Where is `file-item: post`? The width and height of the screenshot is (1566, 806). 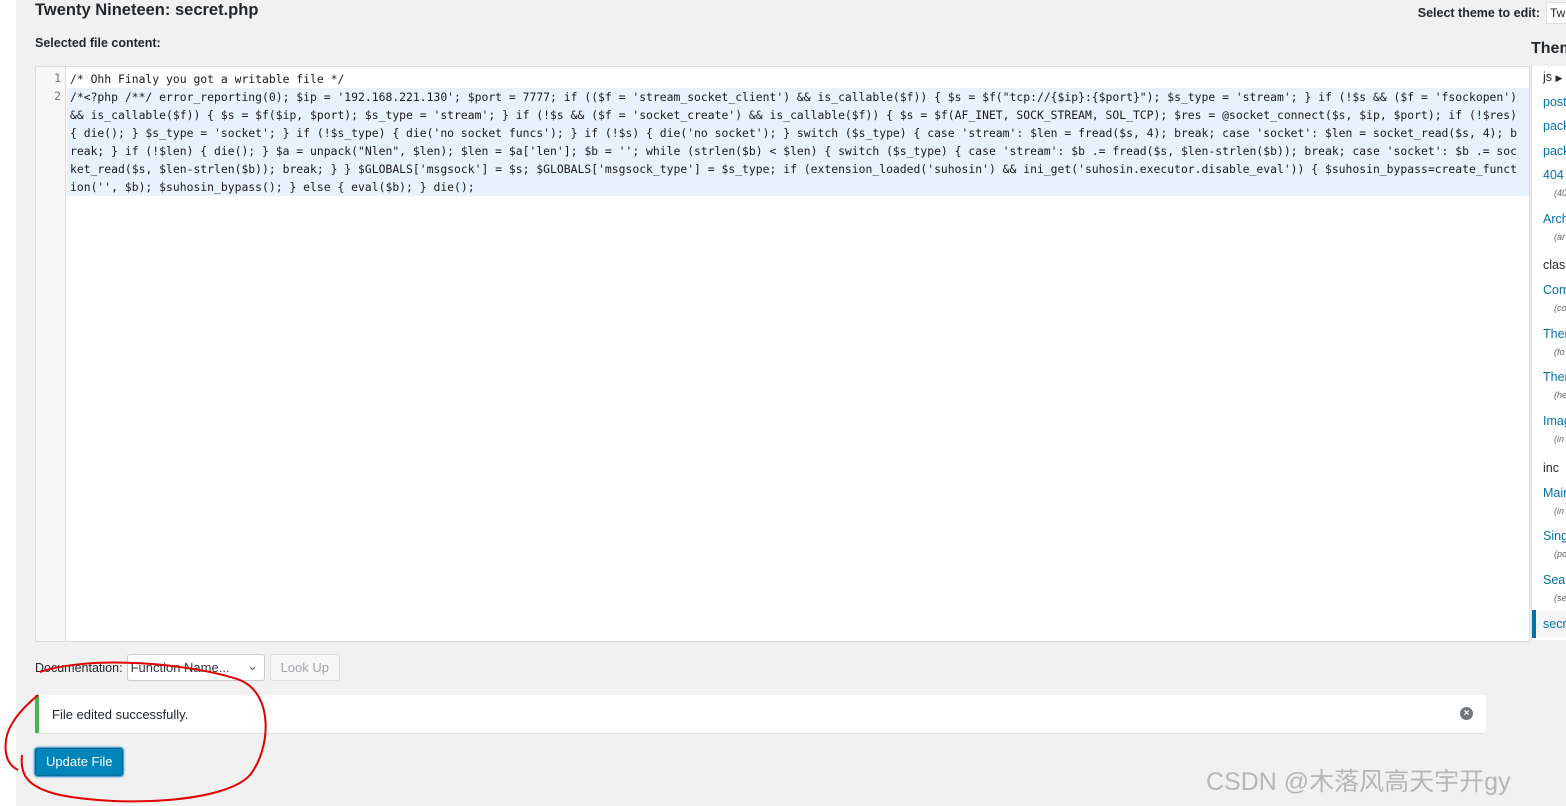 file-item: post is located at coordinates (1554, 102).